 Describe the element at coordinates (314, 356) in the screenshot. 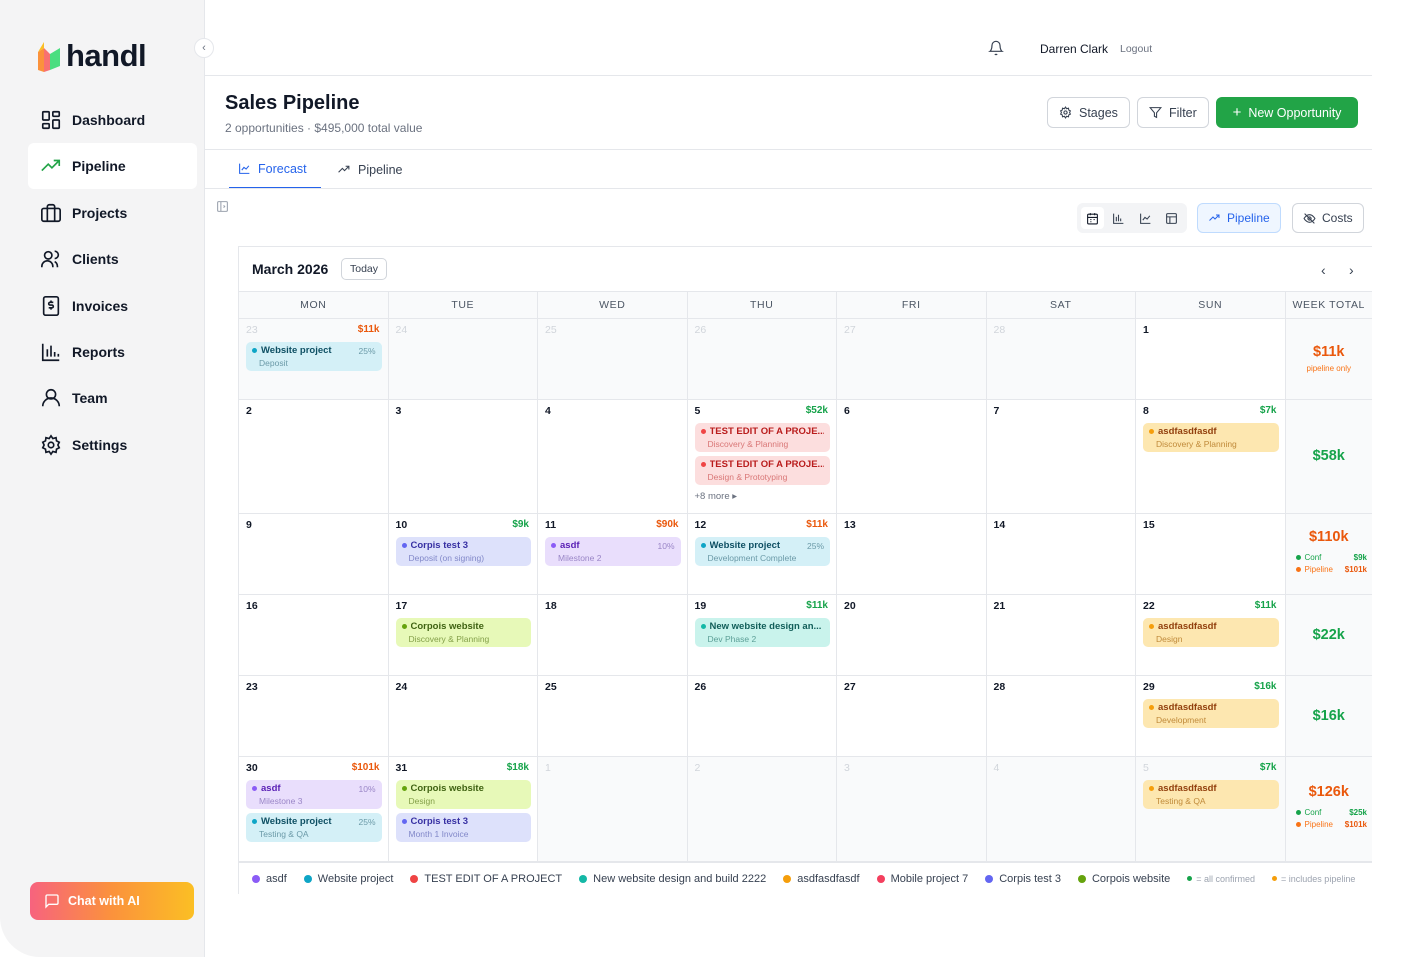

I see `event-chip: Website project Deposit 25%` at that location.